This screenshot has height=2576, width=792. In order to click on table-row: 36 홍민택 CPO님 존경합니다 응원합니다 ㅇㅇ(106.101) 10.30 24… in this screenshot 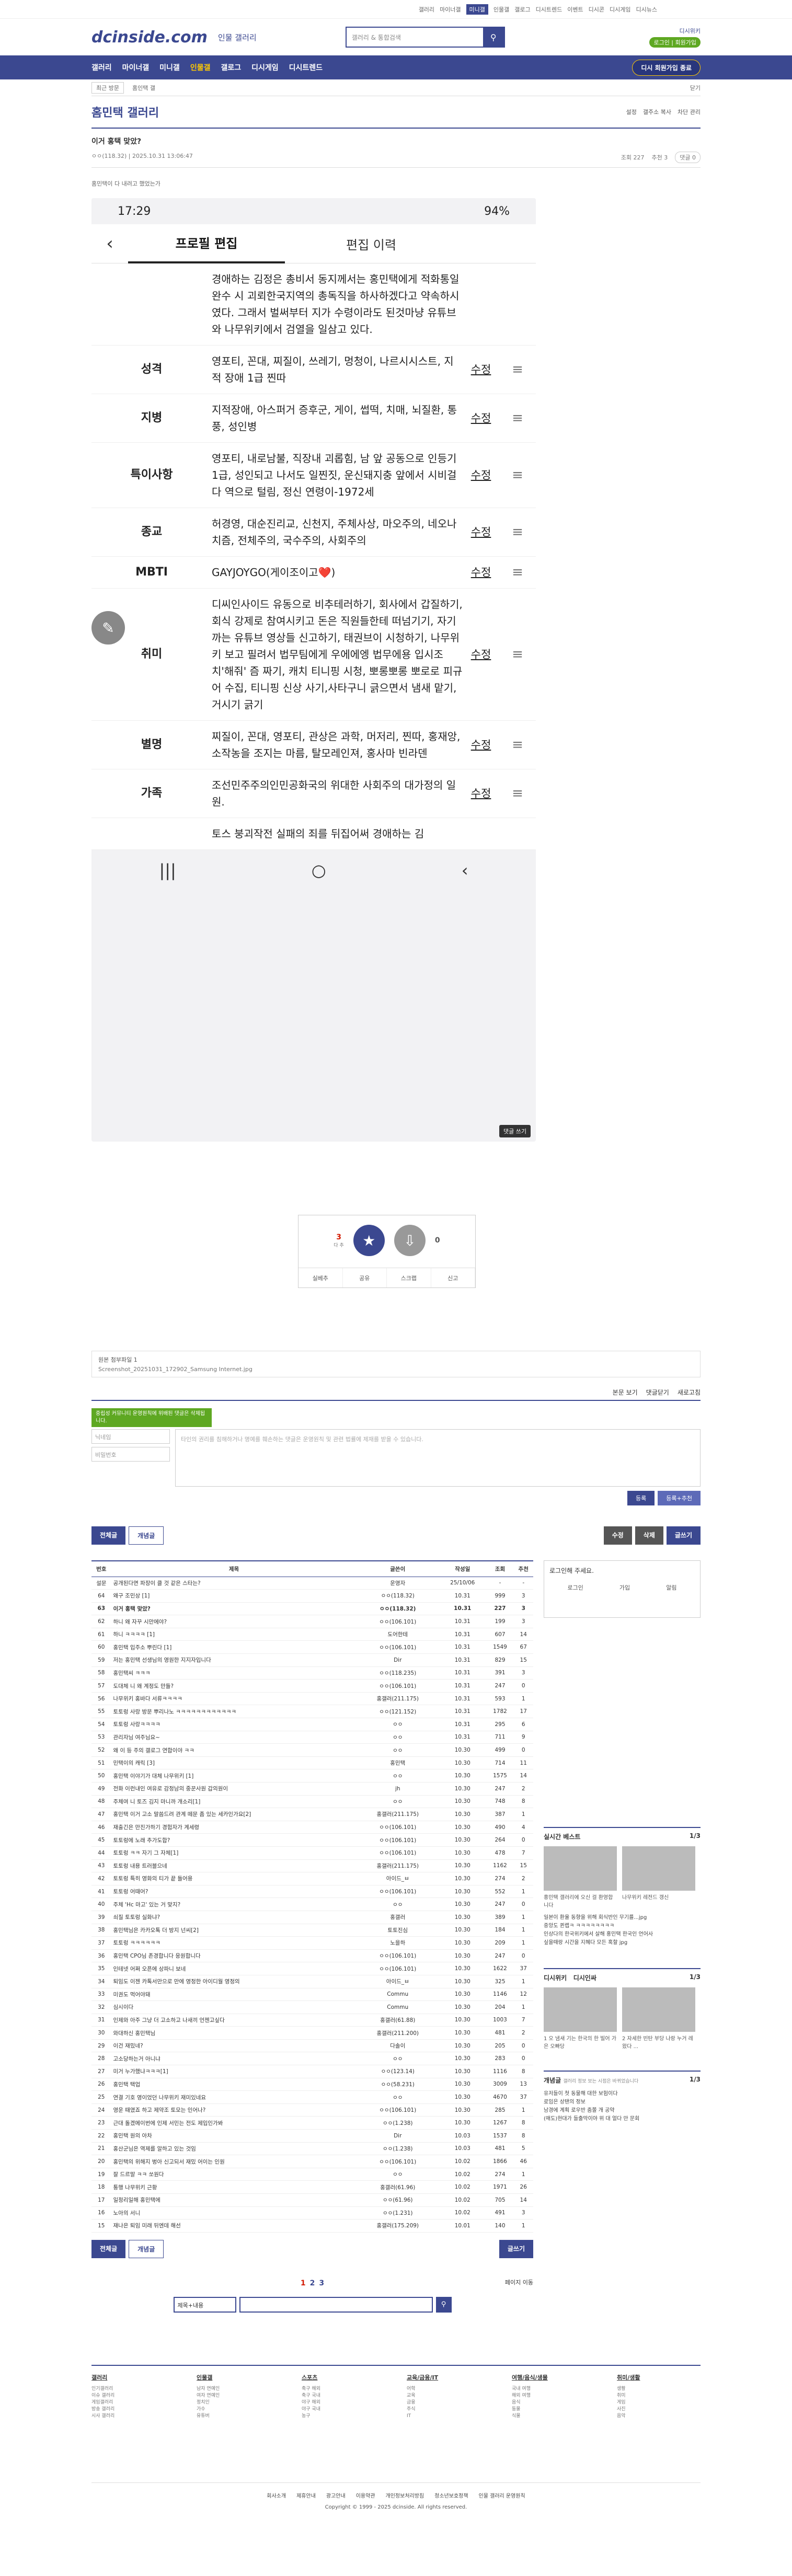, I will do `click(312, 1956)`.